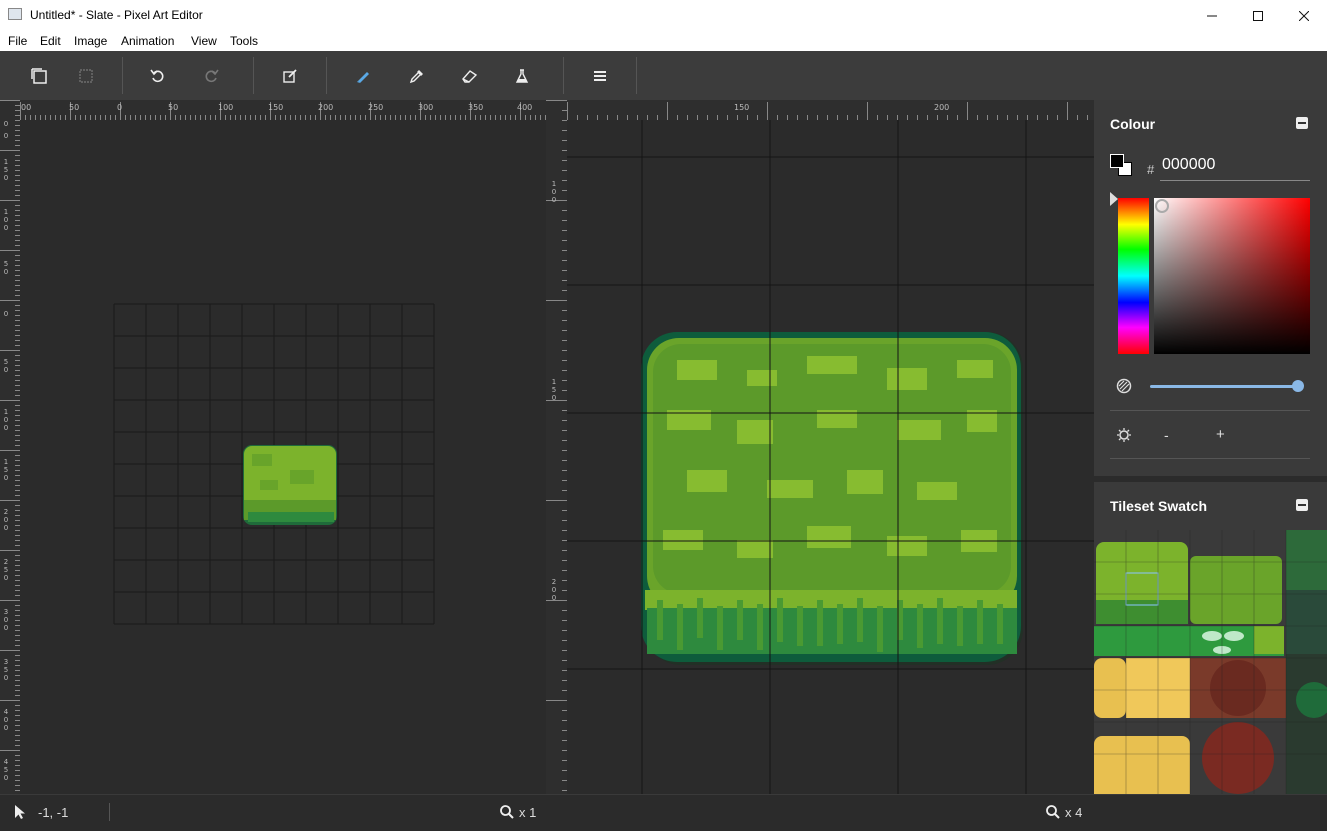  What do you see at coordinates (50, 41) in the screenshot?
I see `menu-edit: Edit` at bounding box center [50, 41].